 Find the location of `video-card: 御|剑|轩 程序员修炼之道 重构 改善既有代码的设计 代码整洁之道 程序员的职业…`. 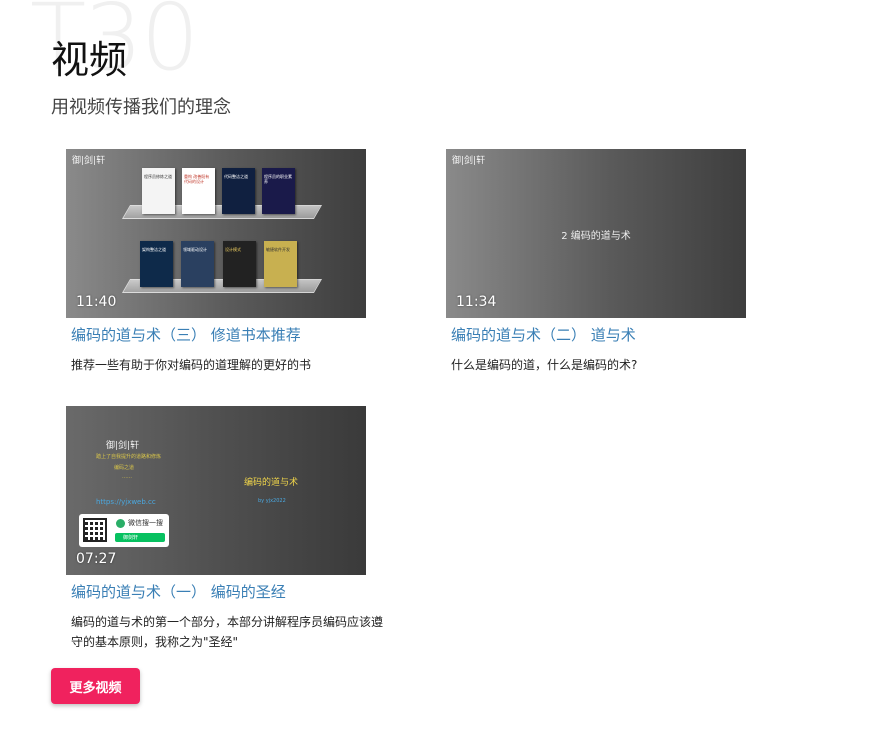

video-card: 御|剑|轩 程序员修炼之道 重构 改善既有代码的设计 代码整洁之道 程序员的职业… is located at coordinates (231, 262).